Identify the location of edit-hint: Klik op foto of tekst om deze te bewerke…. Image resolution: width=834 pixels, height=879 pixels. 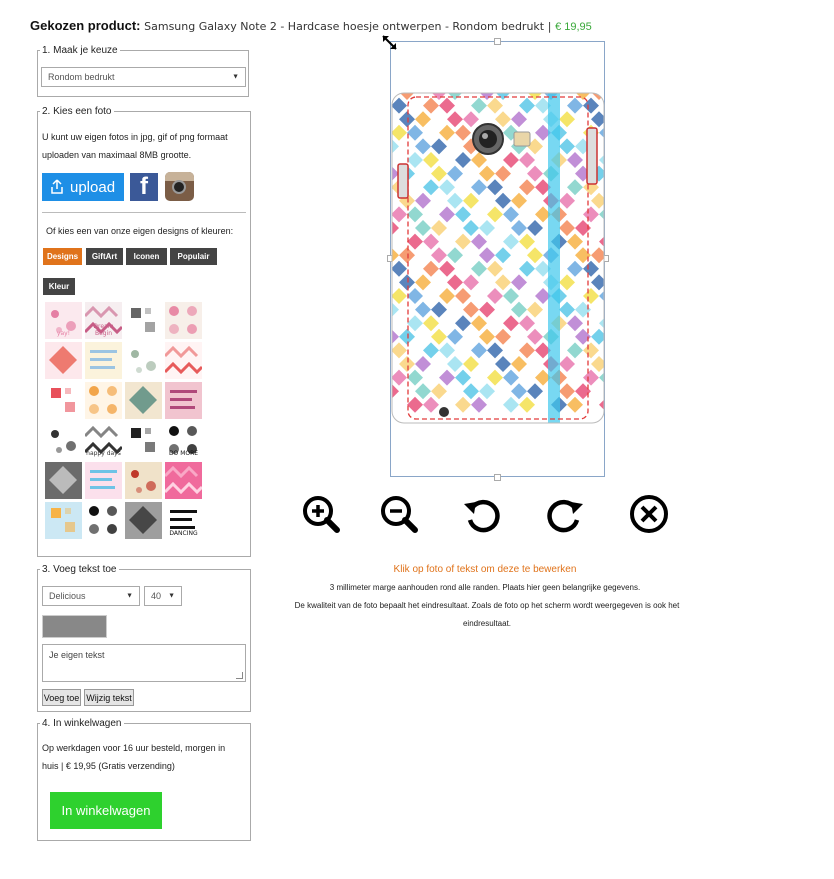
(485, 569).